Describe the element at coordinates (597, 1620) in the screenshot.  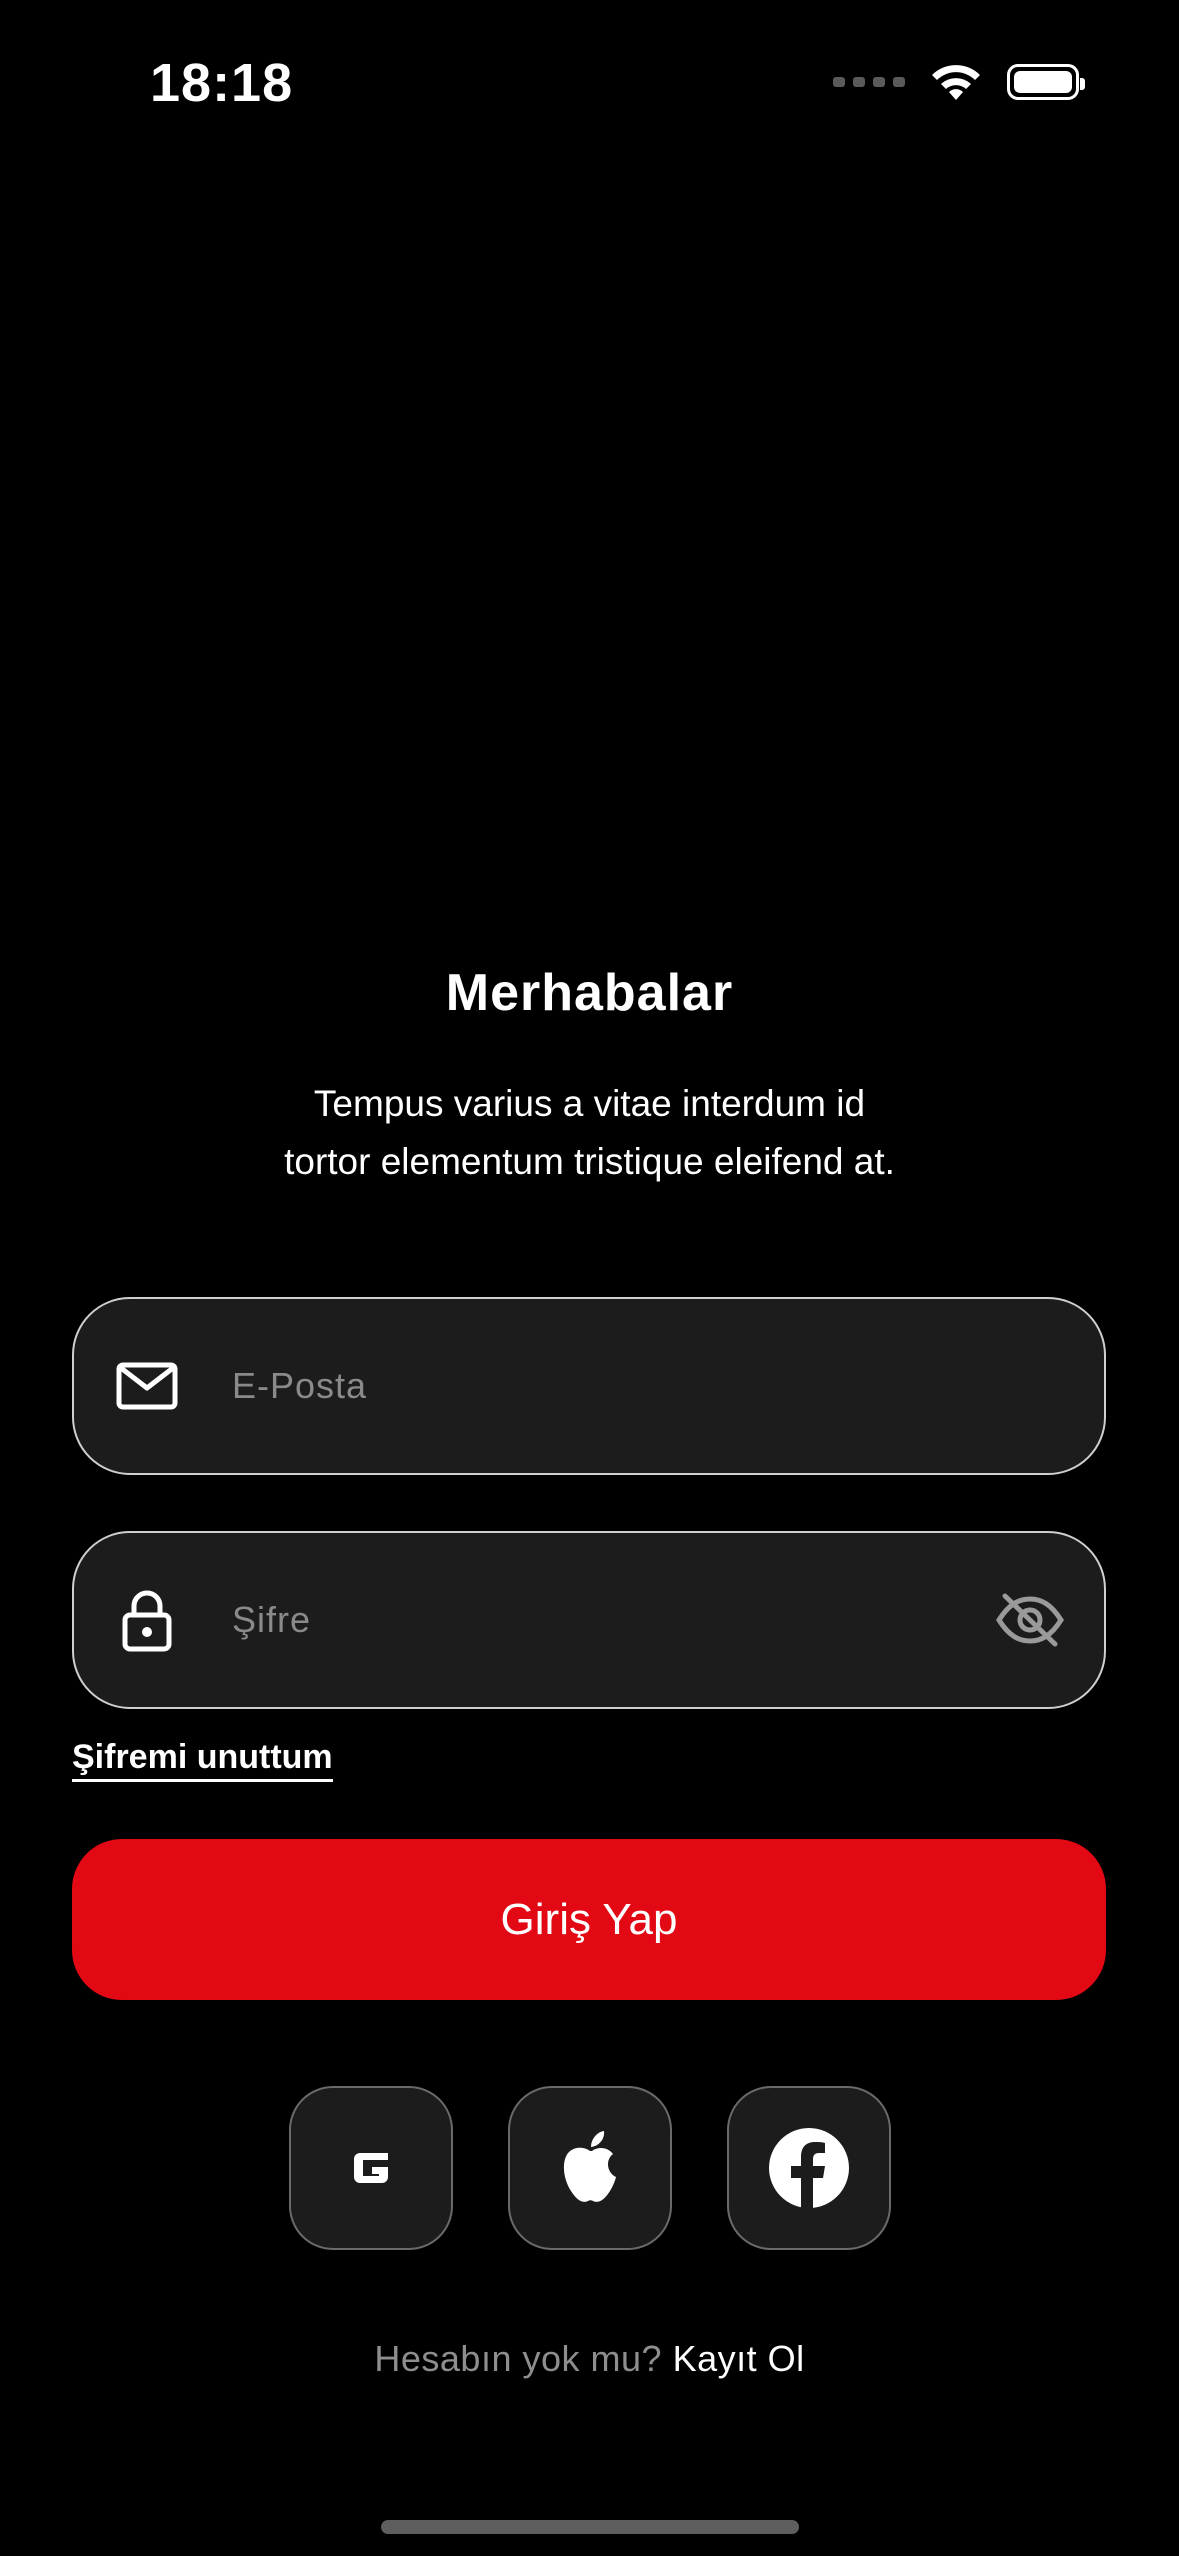
I see `password-input` at that location.